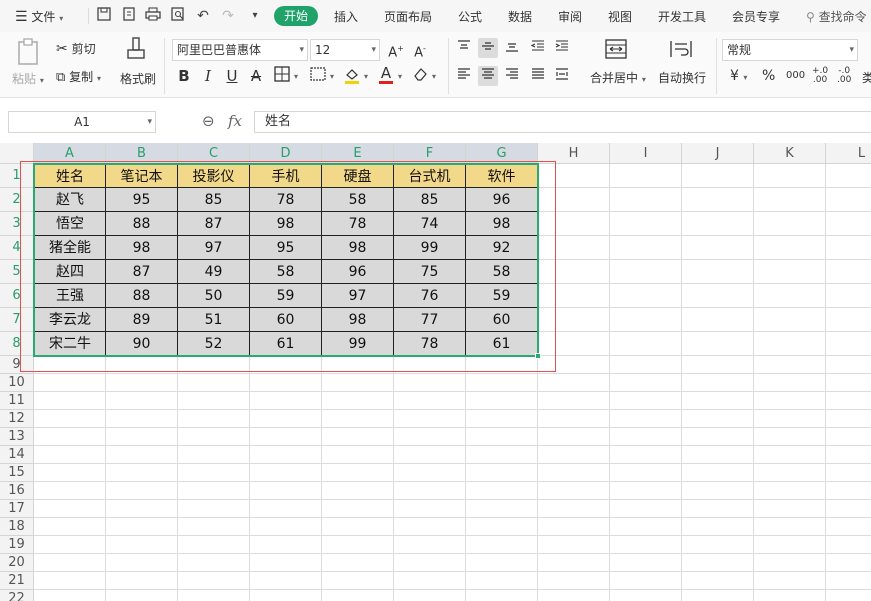 The height and width of the screenshot is (601, 871). Describe the element at coordinates (82, 122) in the screenshot. I see `name-box: A1 ▾` at that location.